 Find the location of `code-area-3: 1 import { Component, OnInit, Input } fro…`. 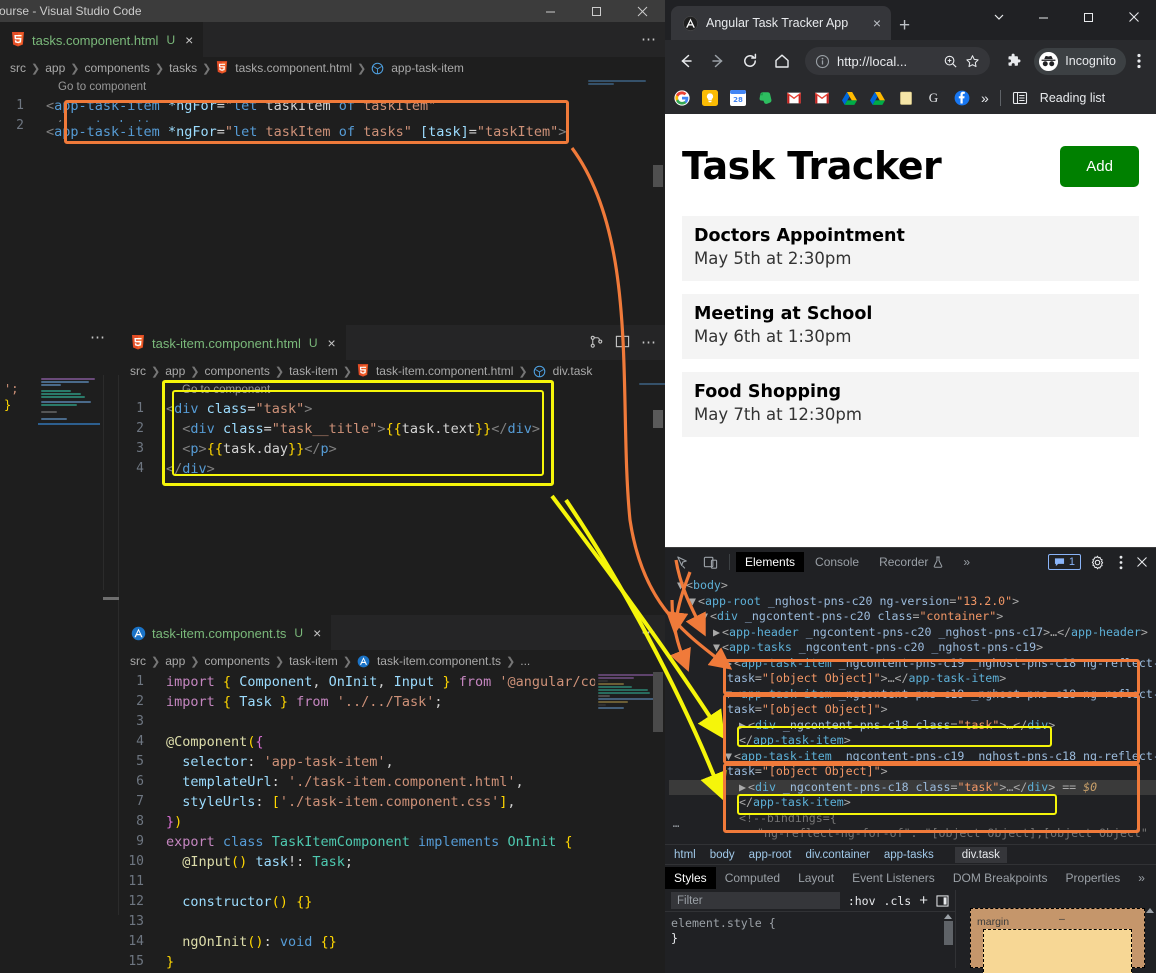

code-area-3: 1 import { Component, OnInit, Input } fro… is located at coordinates (392, 822).